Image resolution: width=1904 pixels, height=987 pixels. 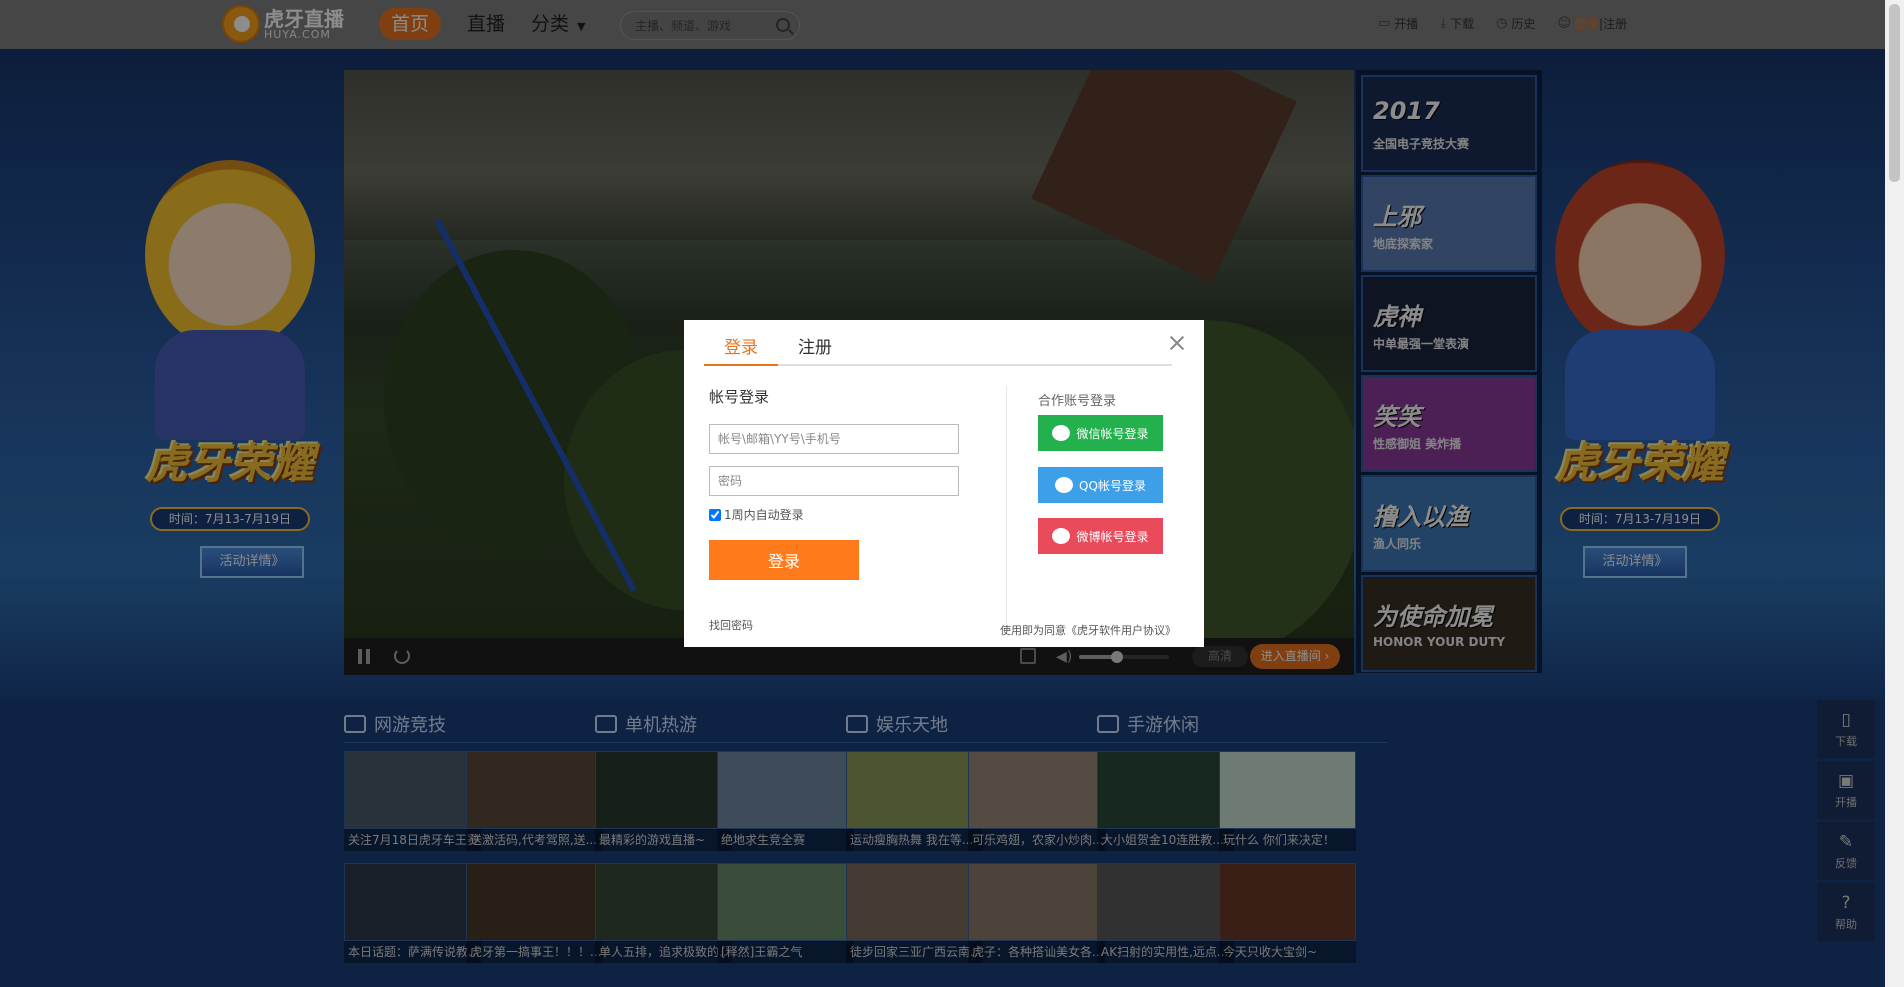 I want to click on login-button: 登录, so click(x=784, y=560).